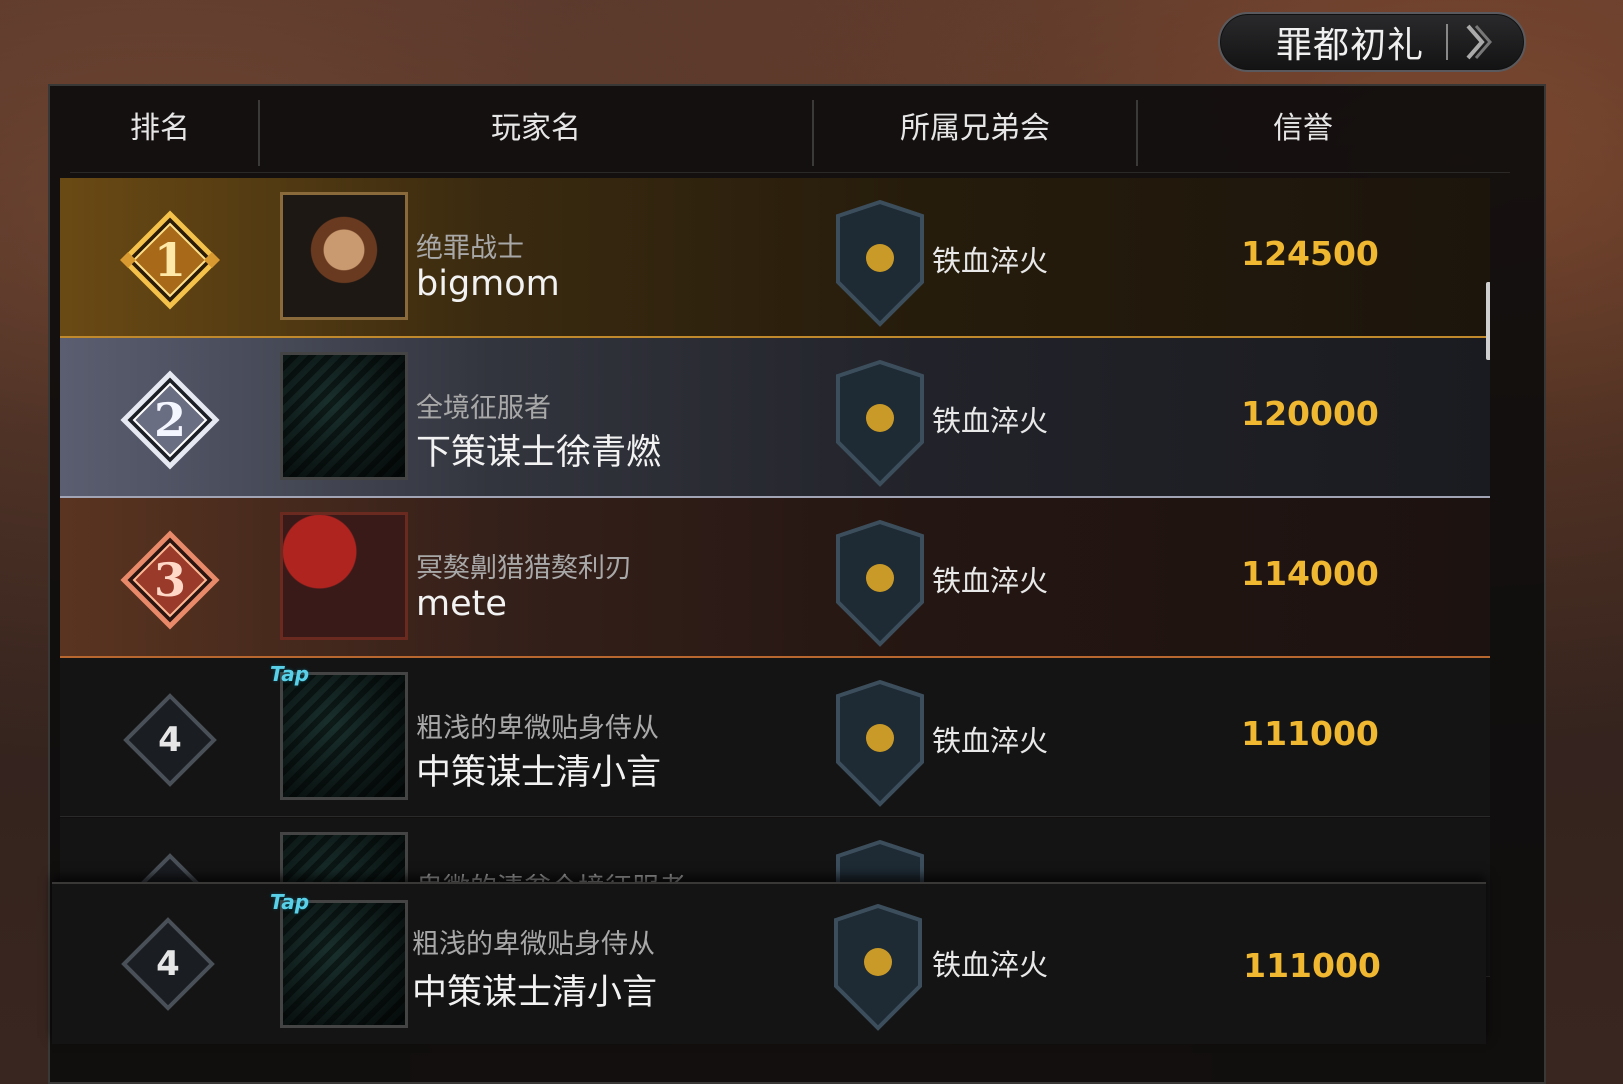 The image size is (1623, 1084). Describe the element at coordinates (790, 172) in the screenshot. I see `header-divider` at that location.